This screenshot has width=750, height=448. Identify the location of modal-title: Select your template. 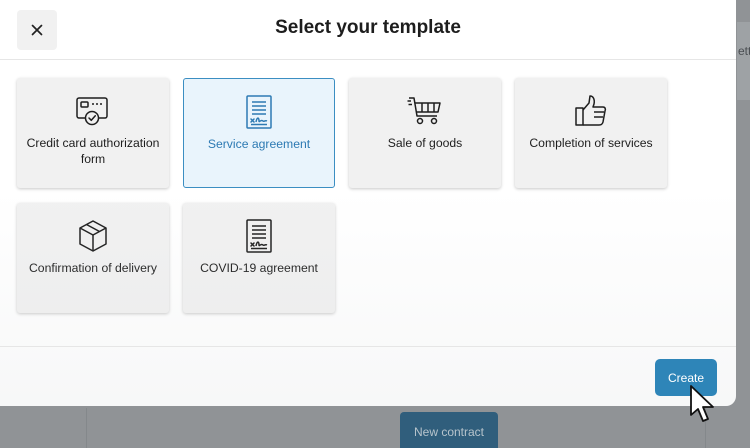
(368, 27).